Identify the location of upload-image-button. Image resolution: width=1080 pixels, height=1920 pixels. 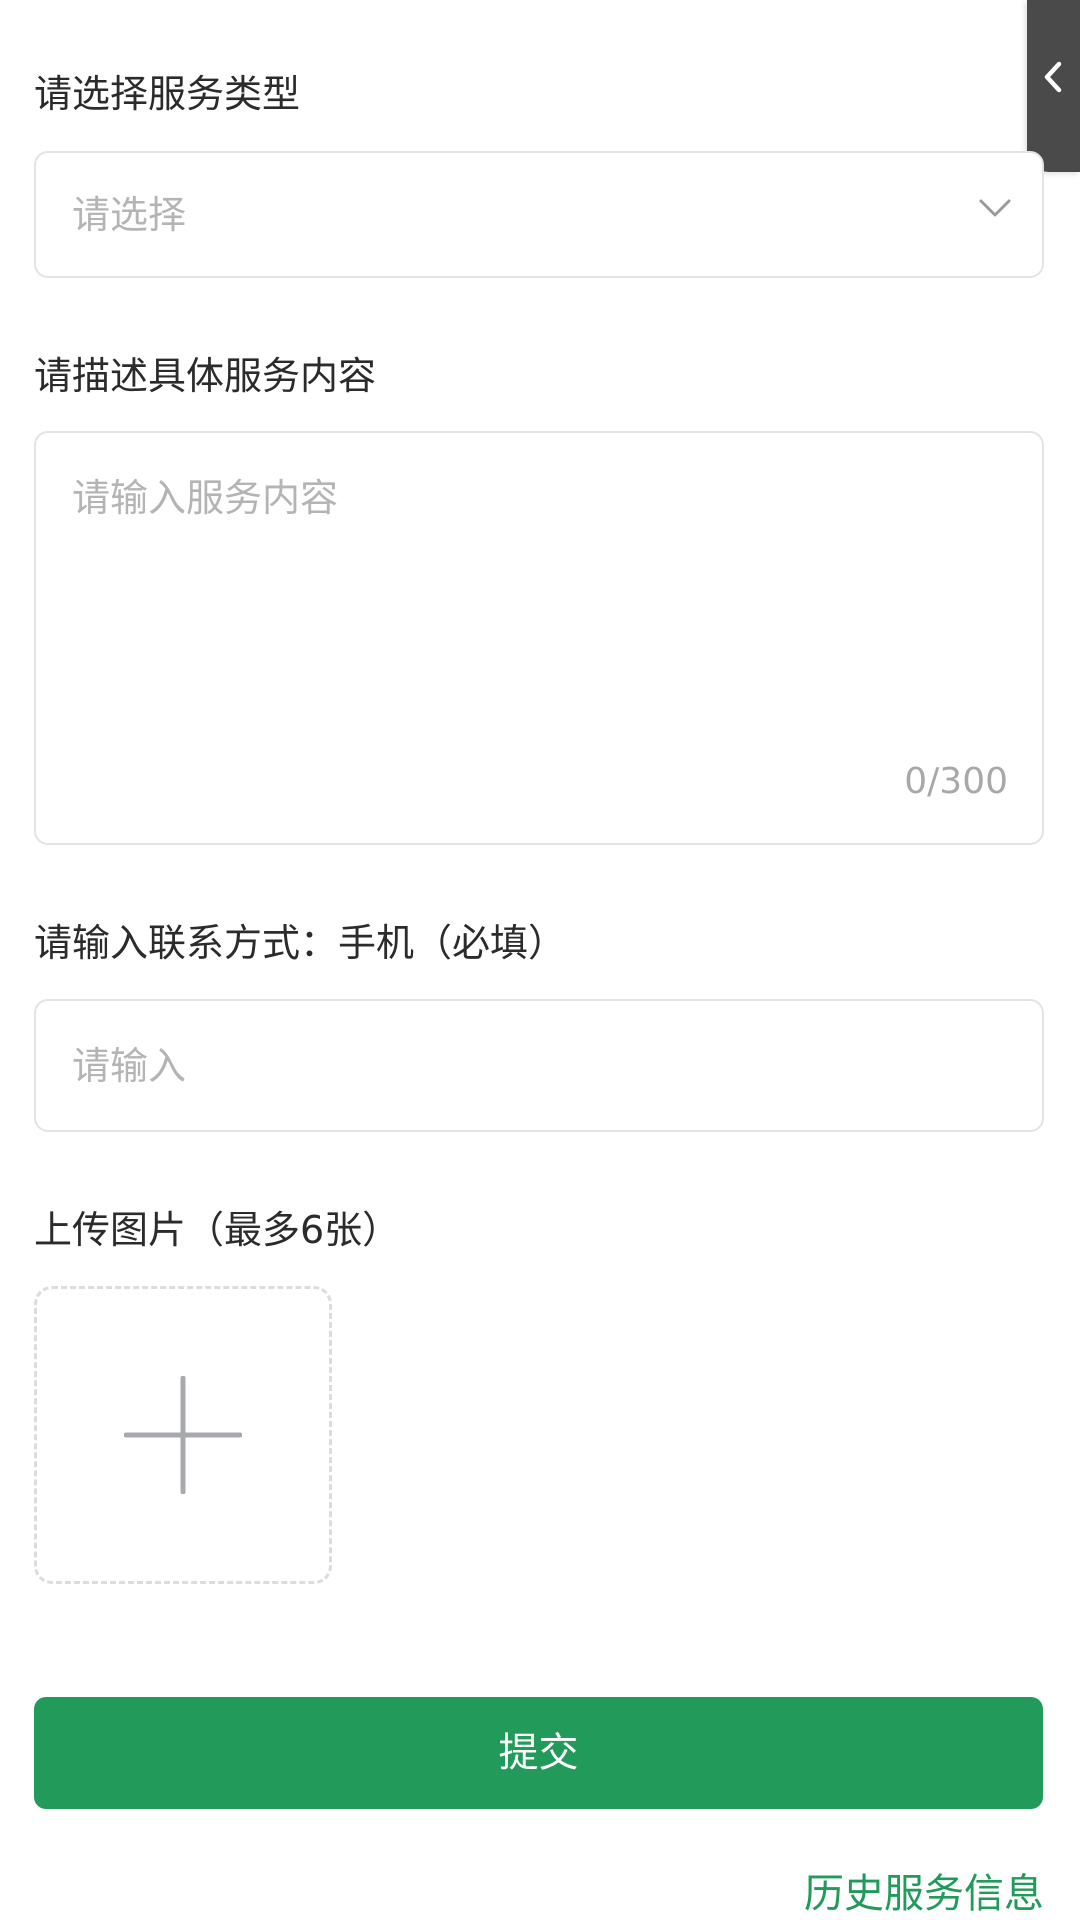
(183, 1435).